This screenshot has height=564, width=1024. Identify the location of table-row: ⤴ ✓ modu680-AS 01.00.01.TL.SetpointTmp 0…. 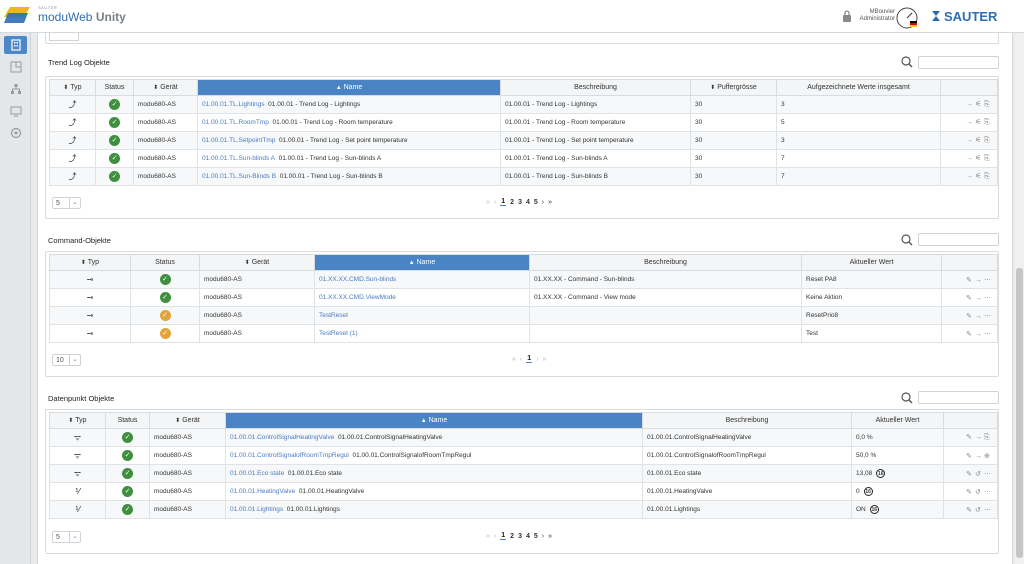
(523, 140).